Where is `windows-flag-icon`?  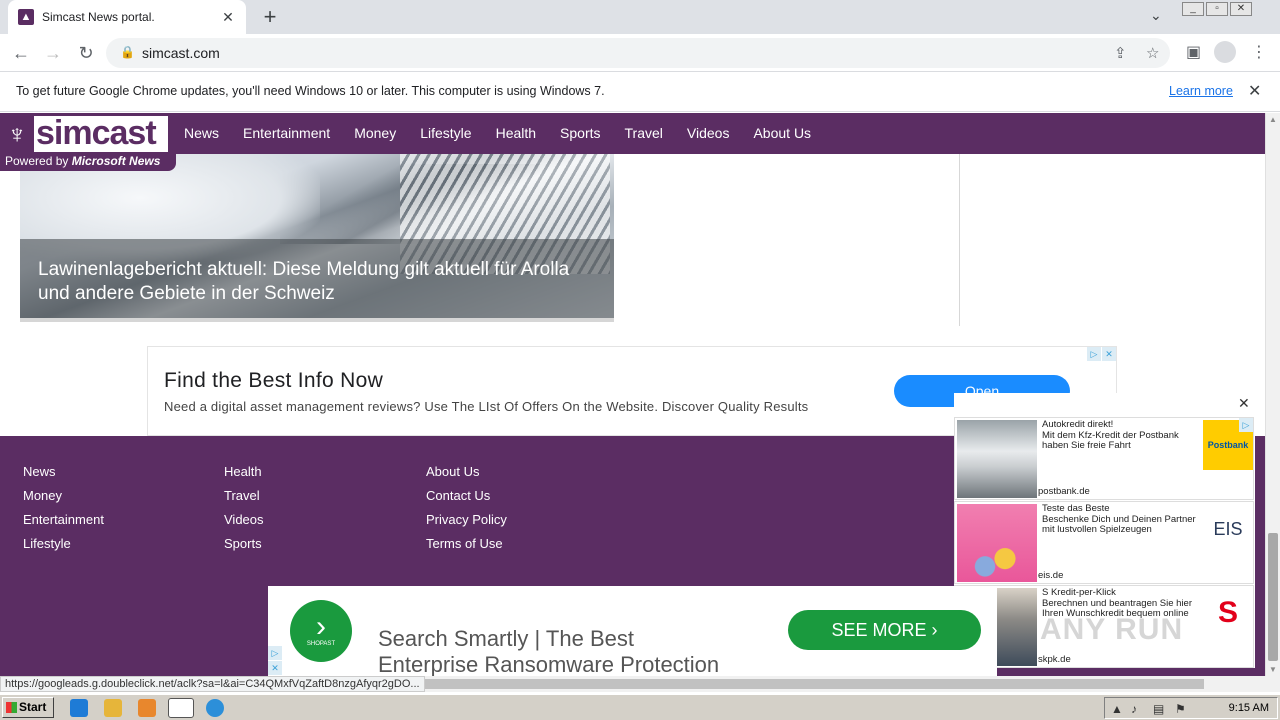 windows-flag-icon is located at coordinates (11, 707).